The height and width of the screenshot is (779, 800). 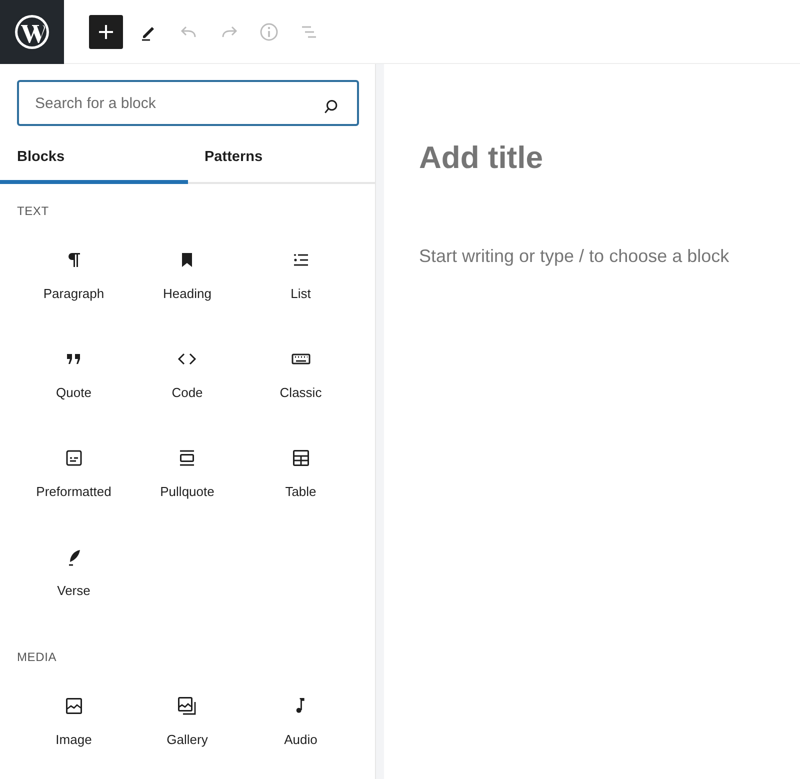 I want to click on wordpress-logo-icon, so click(x=32, y=31).